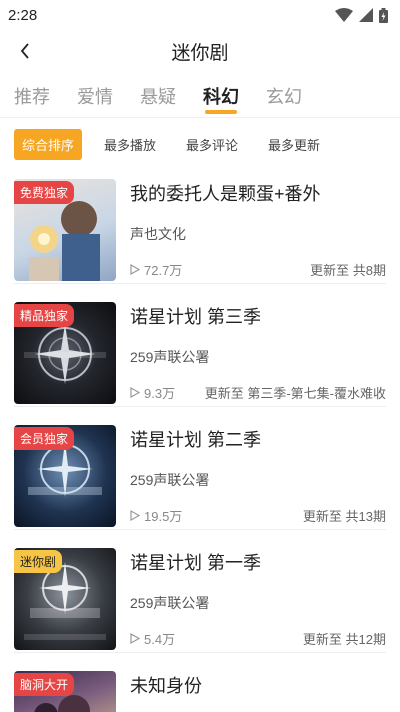 The width and height of the screenshot is (400, 712). I want to click on status-icons, so click(361, 15).